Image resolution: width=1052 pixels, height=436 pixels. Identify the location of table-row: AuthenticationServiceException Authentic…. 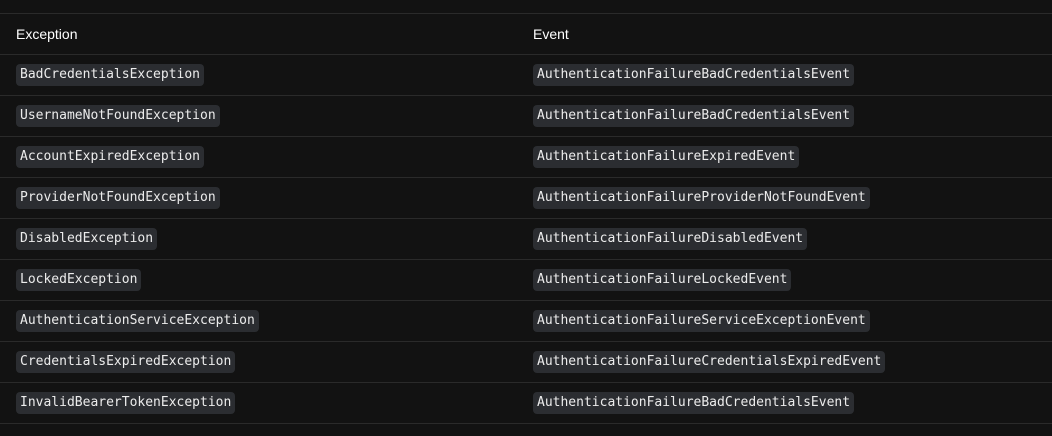
(526, 321).